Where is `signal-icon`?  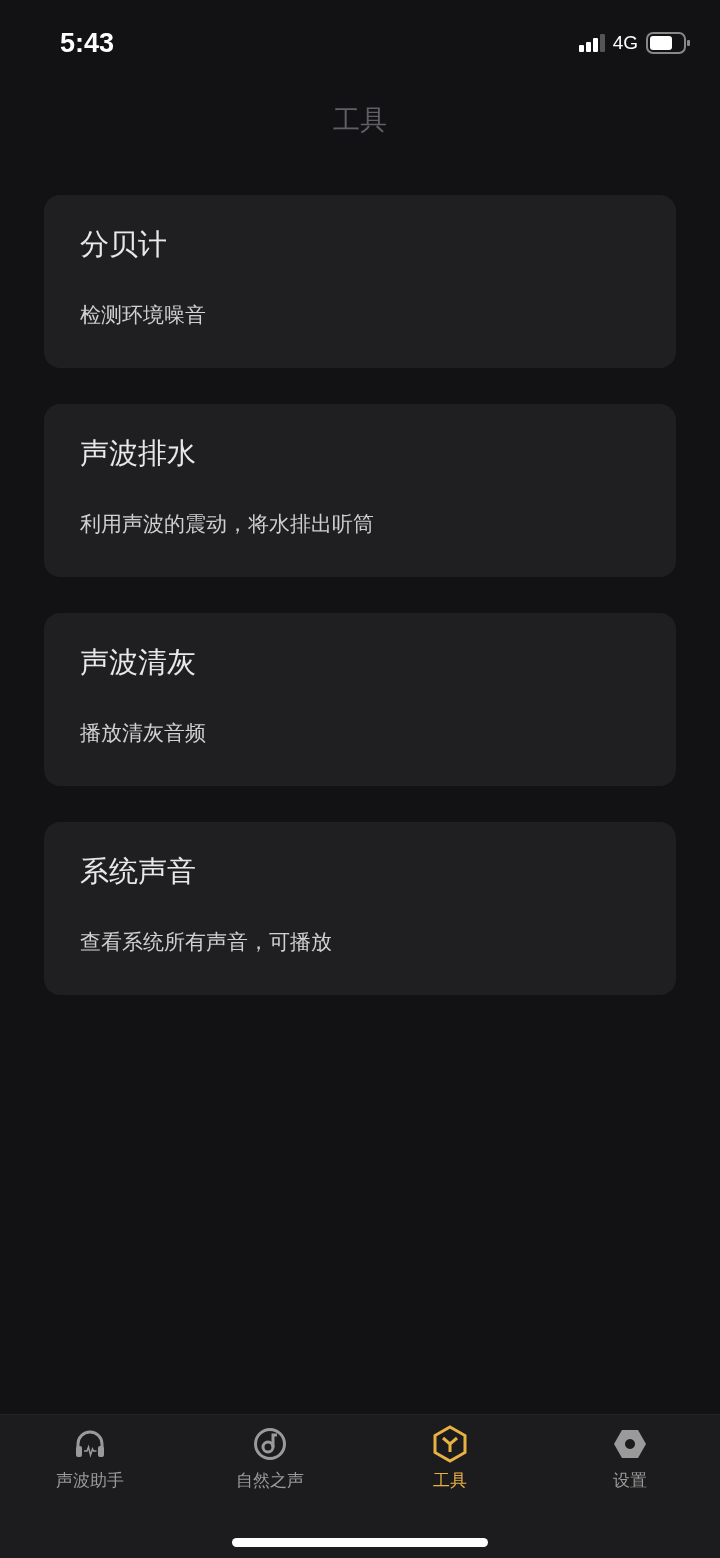
signal-icon is located at coordinates (591, 43).